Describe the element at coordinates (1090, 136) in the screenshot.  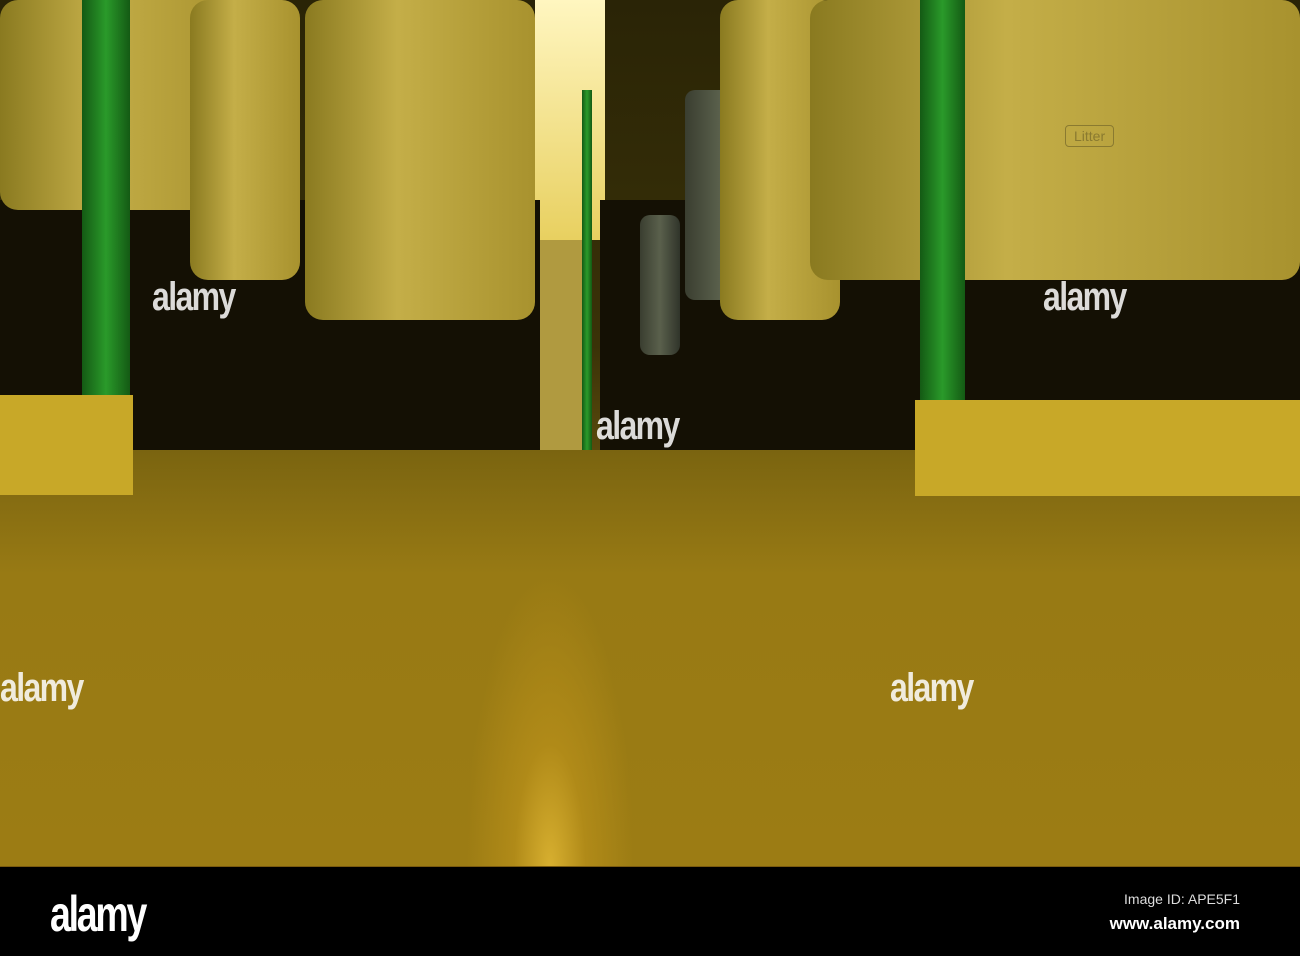
I see `litter-sign: Litter` at that location.